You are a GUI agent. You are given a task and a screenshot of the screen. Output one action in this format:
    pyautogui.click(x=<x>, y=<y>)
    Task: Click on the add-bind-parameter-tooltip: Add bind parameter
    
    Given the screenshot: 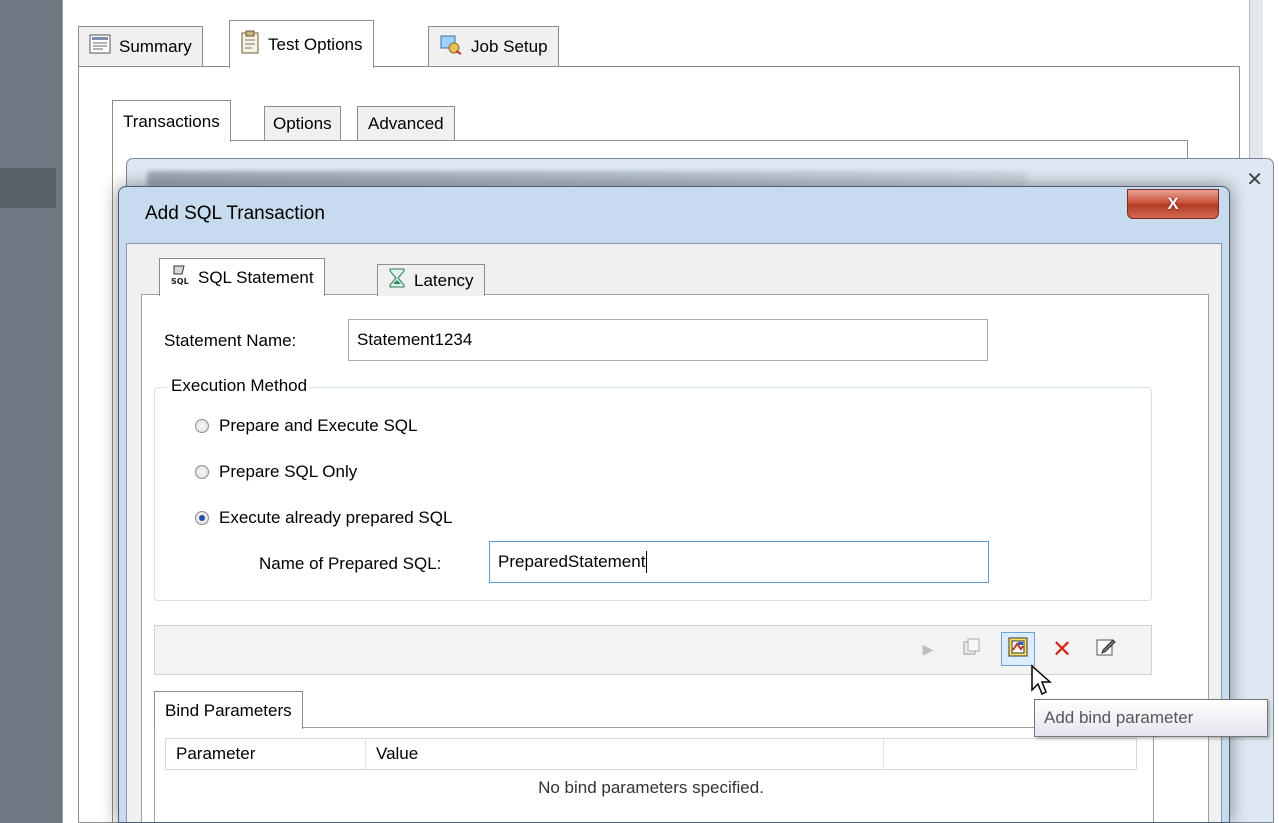 What is the action you would take?
    pyautogui.click(x=1151, y=718)
    